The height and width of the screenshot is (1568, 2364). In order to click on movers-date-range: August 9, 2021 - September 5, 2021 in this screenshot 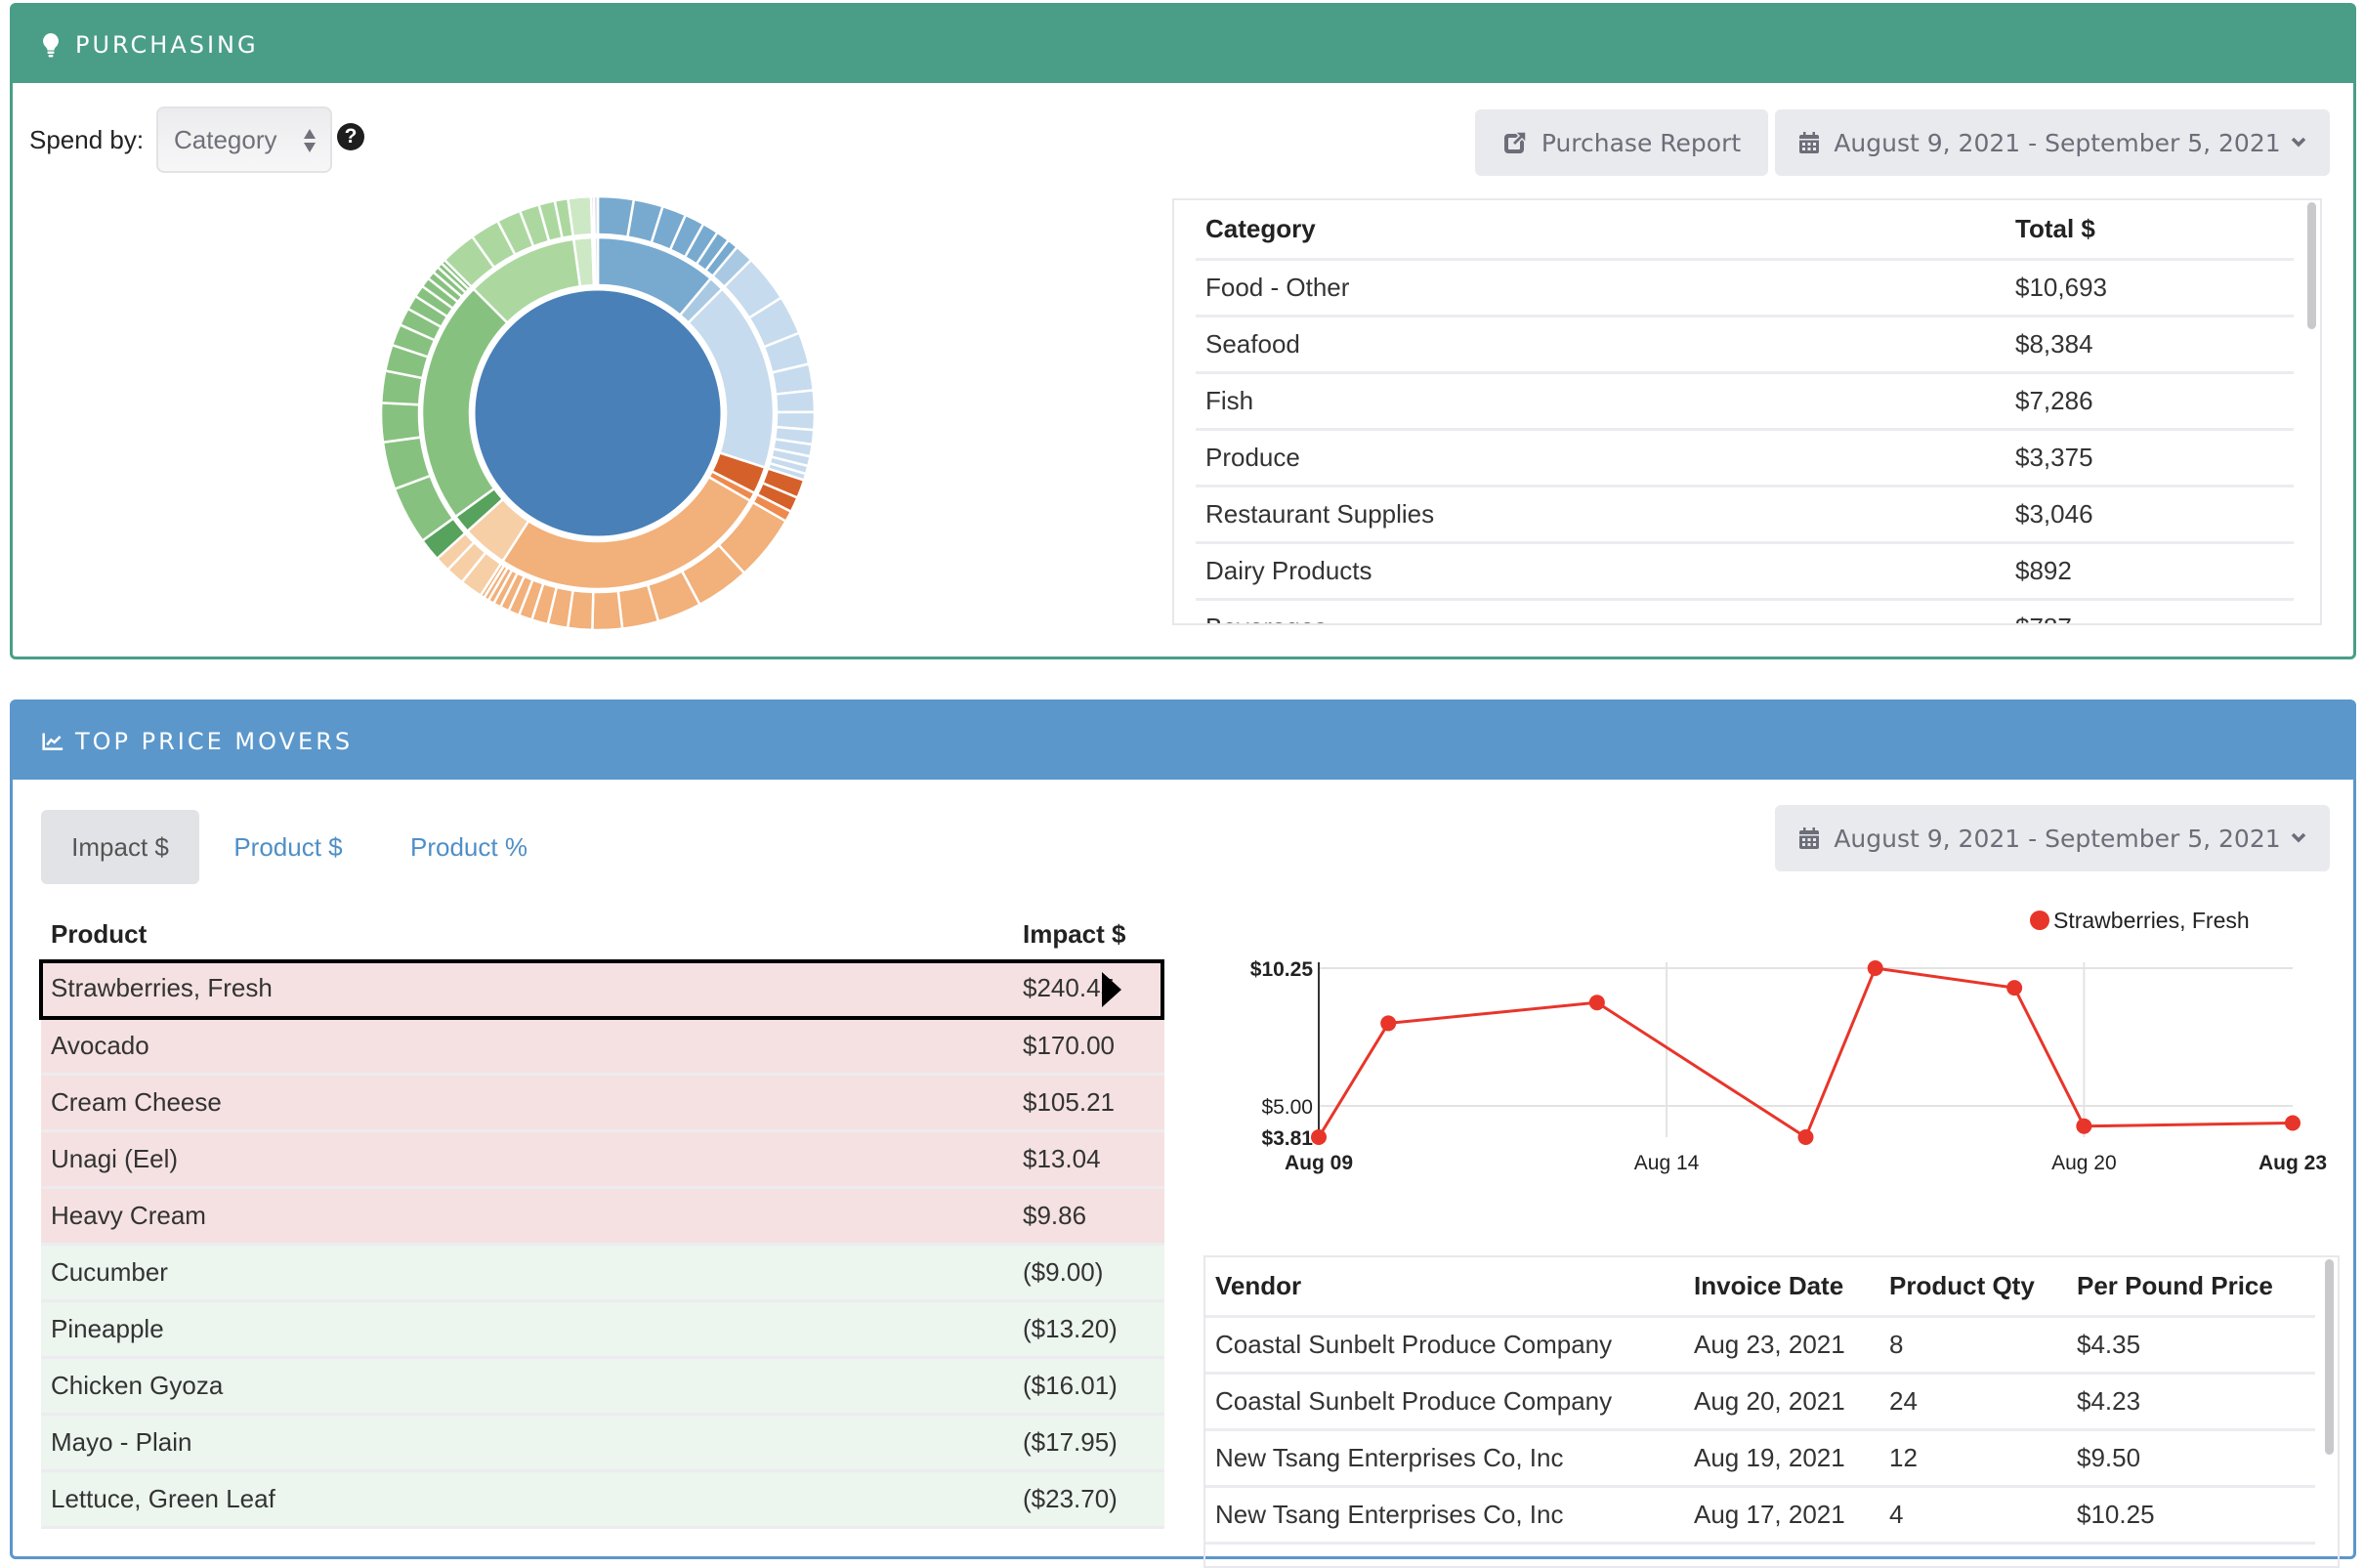, I will do `click(2058, 838)`.